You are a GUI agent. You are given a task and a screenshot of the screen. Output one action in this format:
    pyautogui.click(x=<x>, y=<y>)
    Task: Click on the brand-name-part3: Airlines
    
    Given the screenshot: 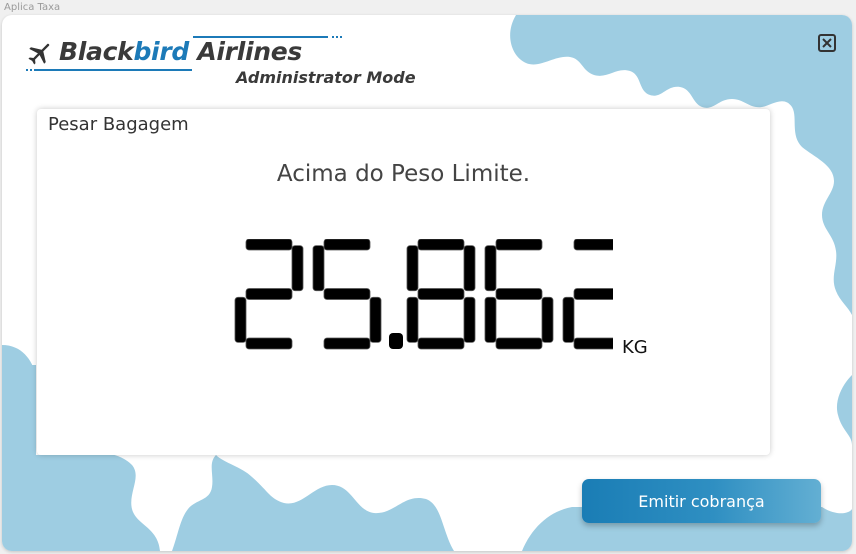 What is the action you would take?
    pyautogui.click(x=245, y=51)
    